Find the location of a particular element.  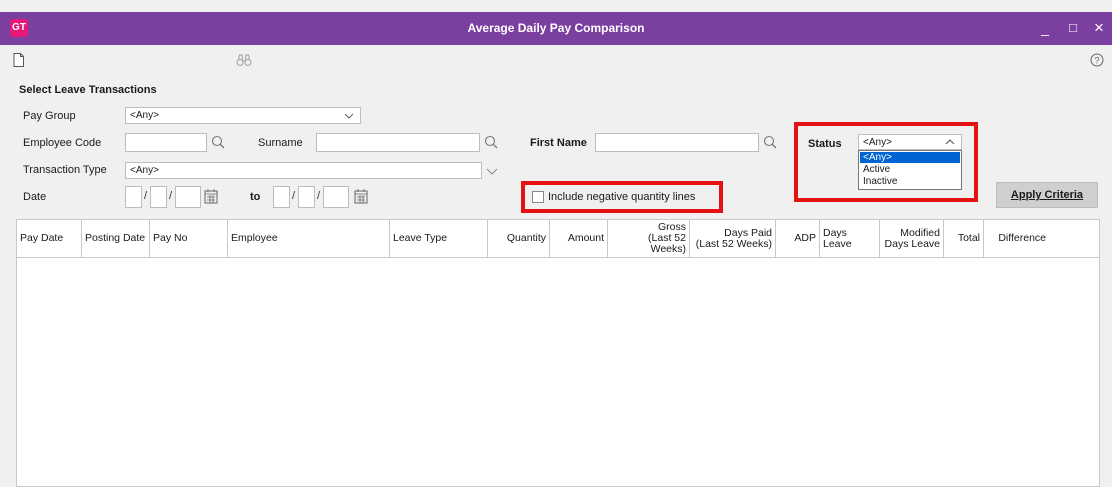

column-header-line1: Posting Date is located at coordinates (115, 238).